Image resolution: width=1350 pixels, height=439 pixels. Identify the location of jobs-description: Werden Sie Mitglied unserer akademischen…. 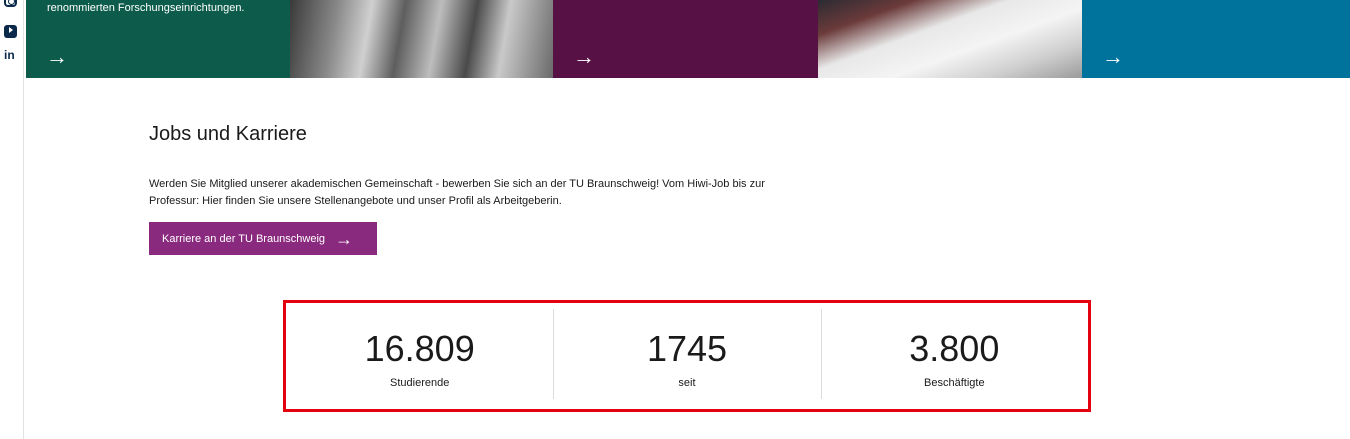
(457, 192).